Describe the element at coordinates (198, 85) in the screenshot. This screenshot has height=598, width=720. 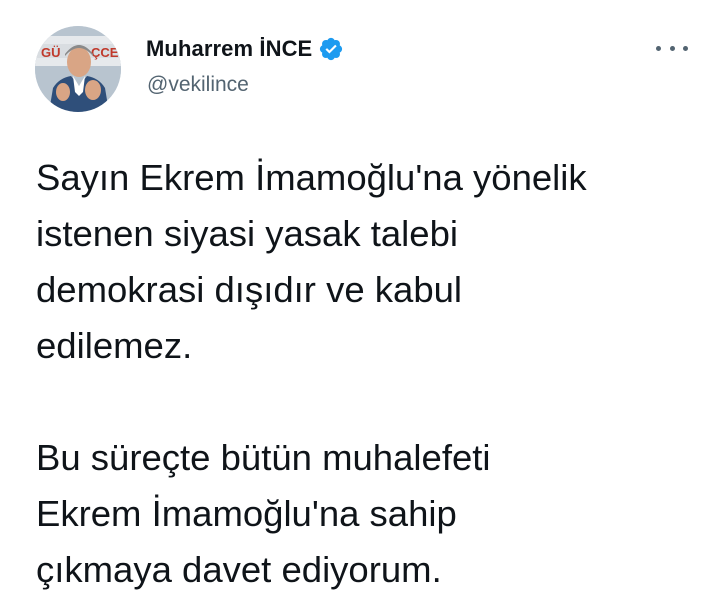
I see `author-handle: @vekilince` at that location.